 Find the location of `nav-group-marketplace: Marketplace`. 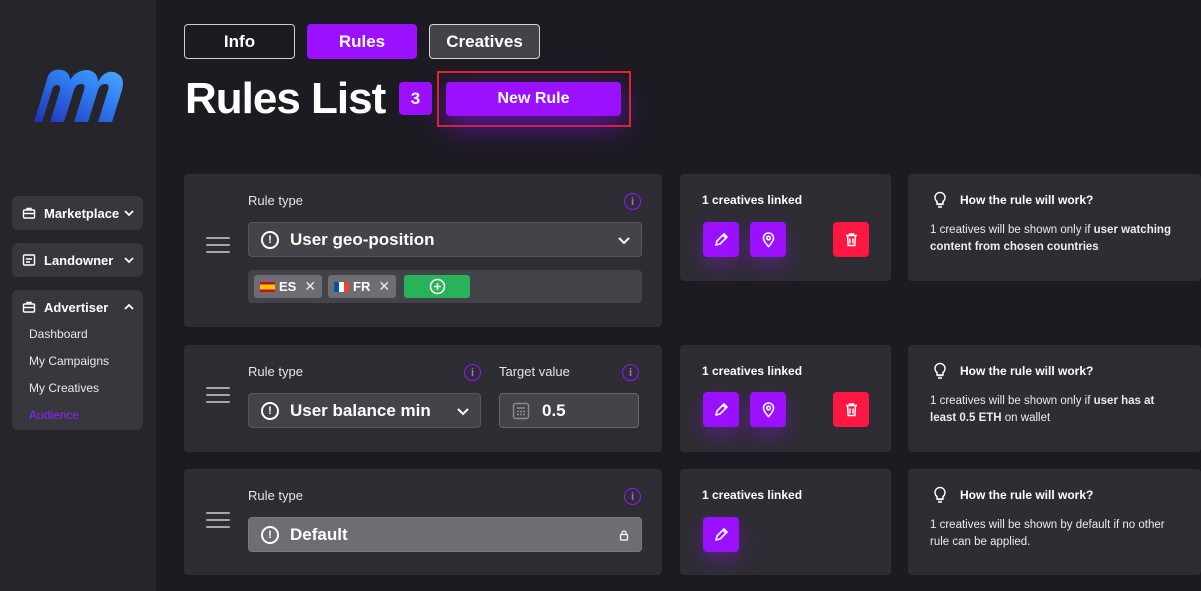

nav-group-marketplace: Marketplace is located at coordinates (77, 213).